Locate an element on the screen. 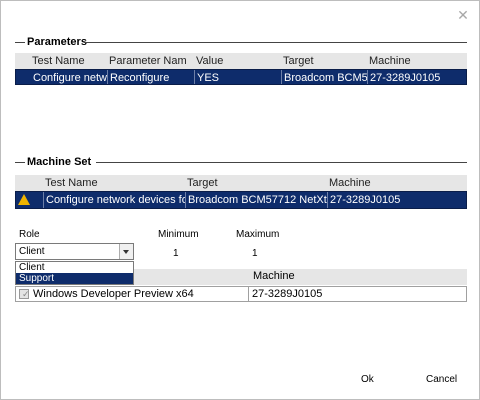  parameters-section-header: Parameters is located at coordinates (51, 42).